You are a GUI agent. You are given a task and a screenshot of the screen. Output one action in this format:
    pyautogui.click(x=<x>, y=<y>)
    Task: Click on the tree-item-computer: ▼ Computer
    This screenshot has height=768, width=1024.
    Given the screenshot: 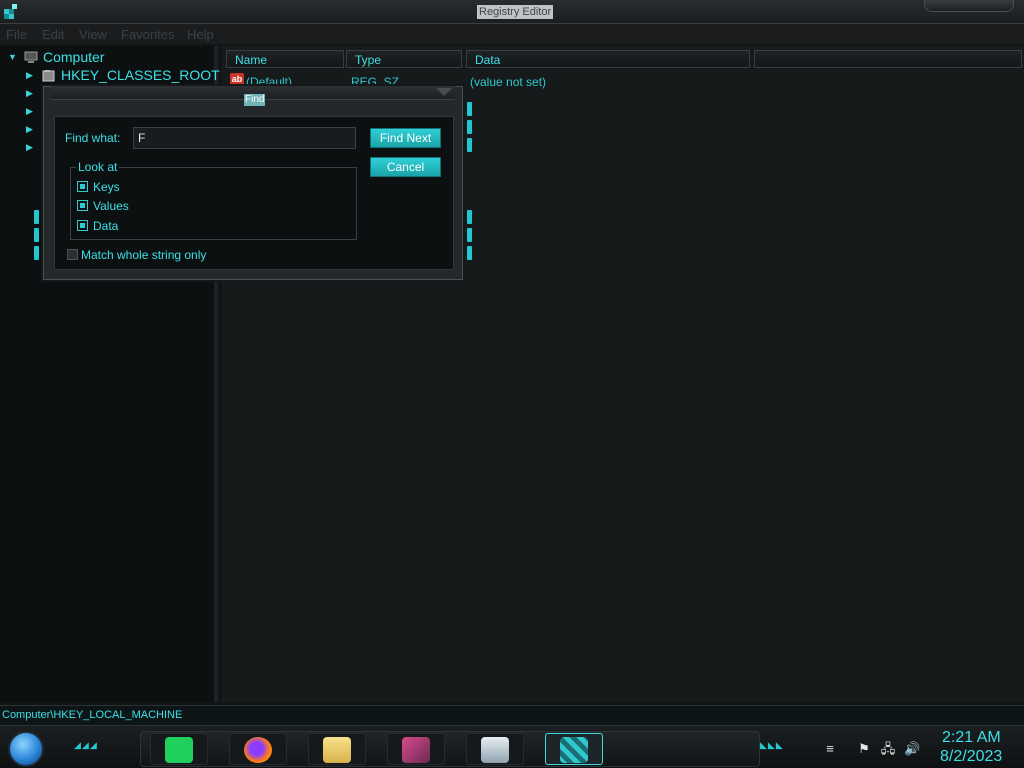 What is the action you would take?
    pyautogui.click(x=56, y=57)
    